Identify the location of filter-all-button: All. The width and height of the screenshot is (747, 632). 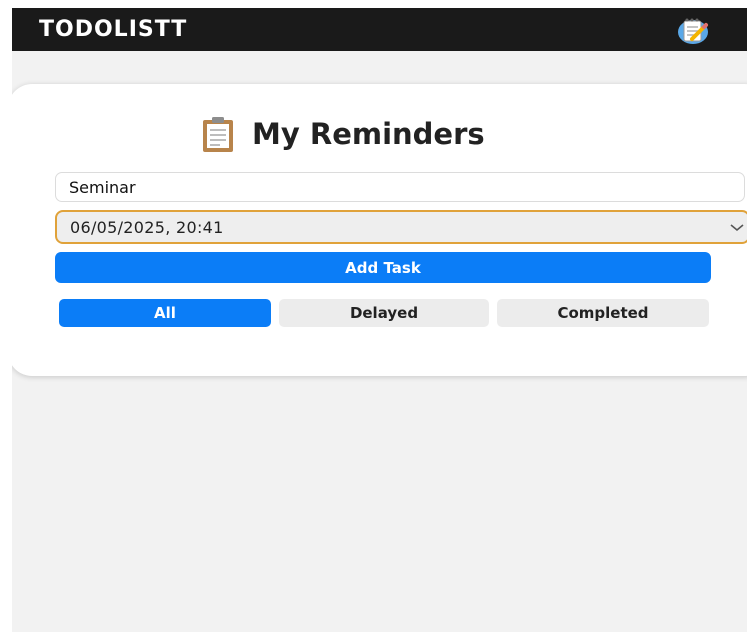
(165, 313).